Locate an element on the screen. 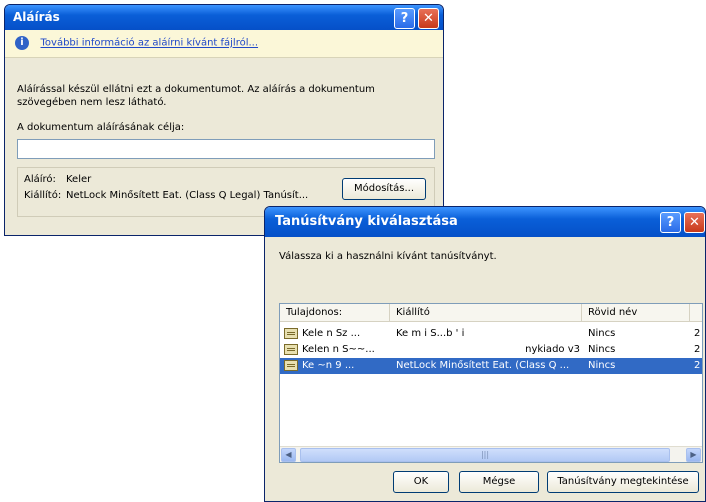 The image size is (706, 502). purpose-input is located at coordinates (226, 149).